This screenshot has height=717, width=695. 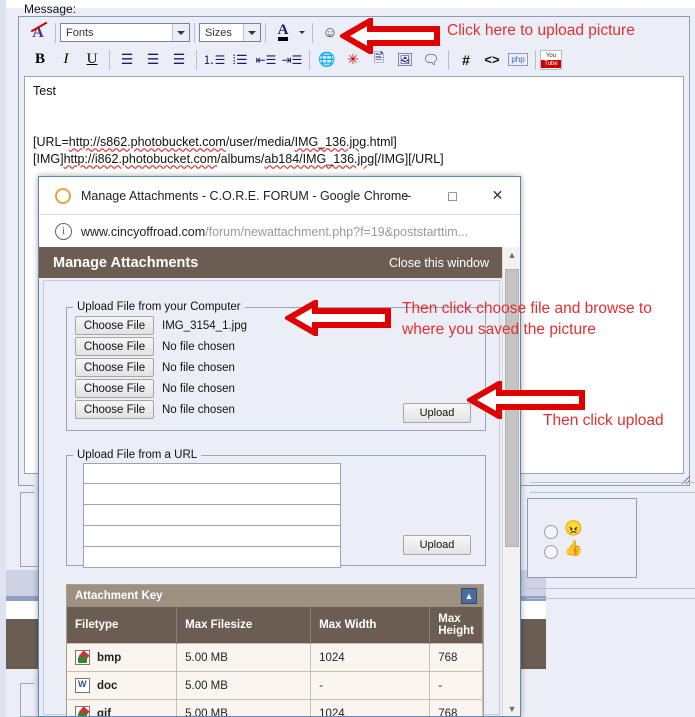 What do you see at coordinates (44, 91) in the screenshot?
I see `message-line-1: Test` at bounding box center [44, 91].